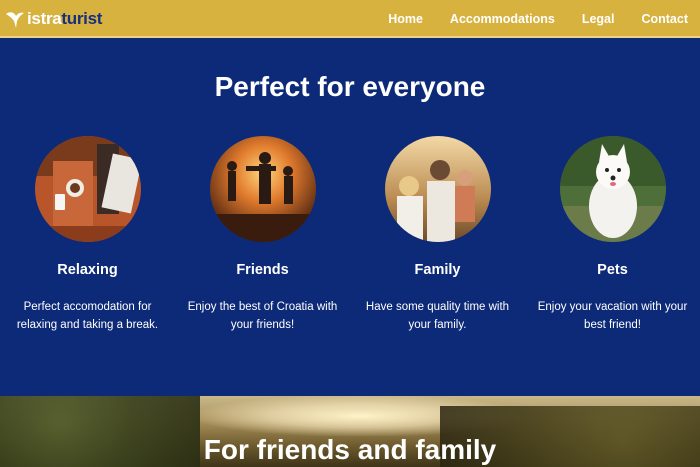  I want to click on nav-menu: Home Accommodations Legal Contact, so click(524, 19).